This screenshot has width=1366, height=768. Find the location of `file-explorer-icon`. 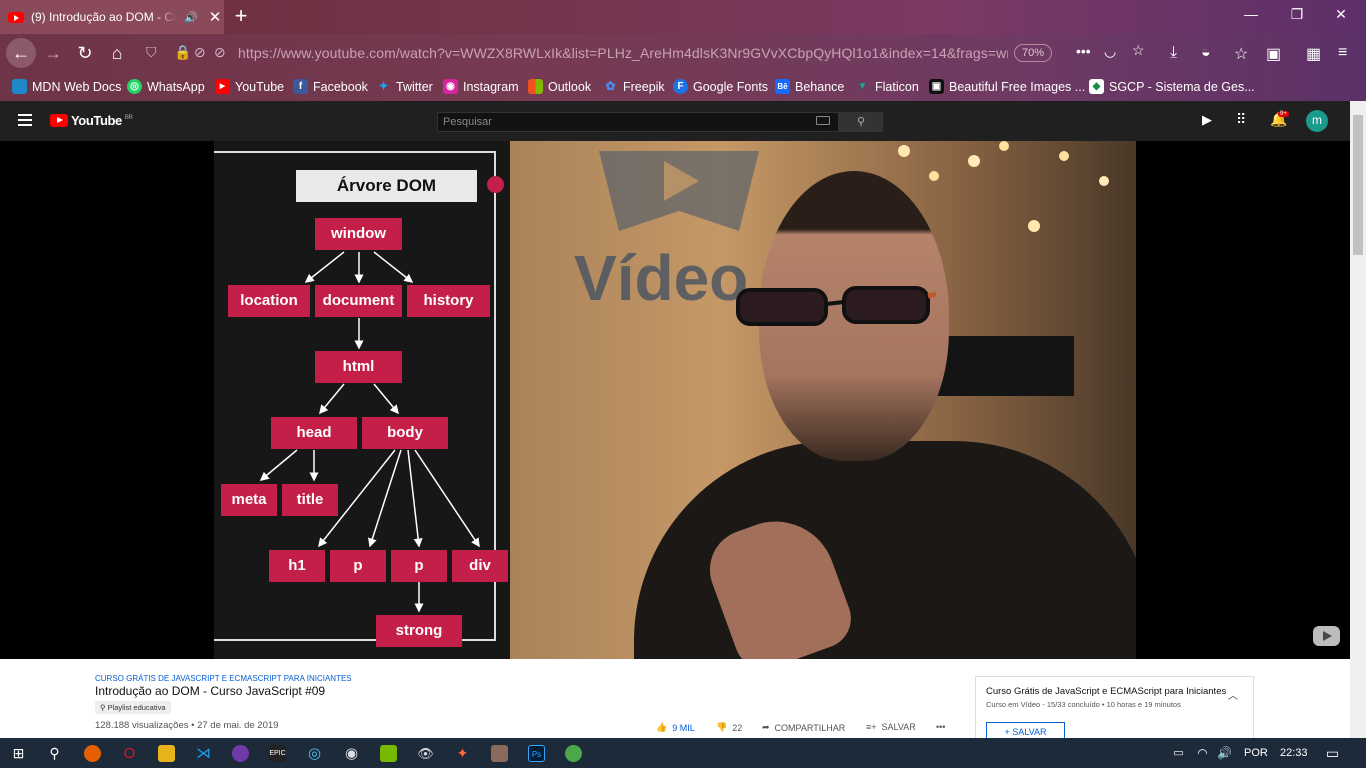

file-explorer-icon is located at coordinates (166, 753).